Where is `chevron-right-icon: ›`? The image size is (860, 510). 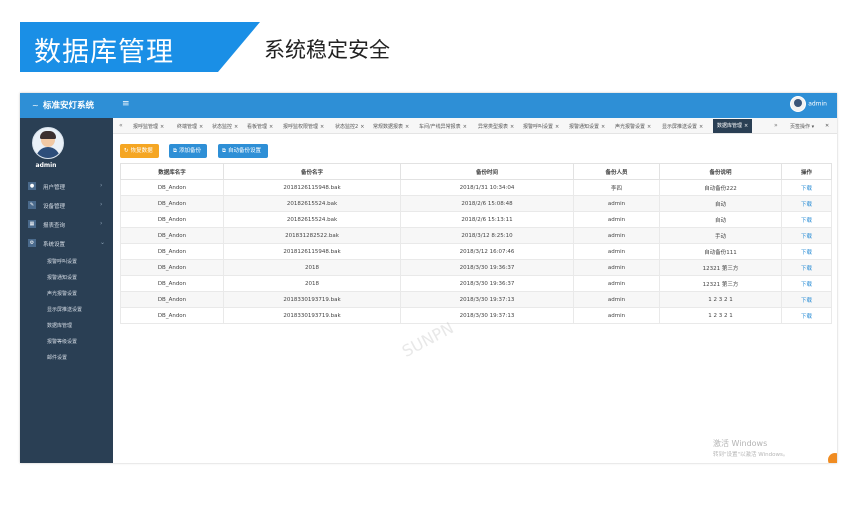 chevron-right-icon: › is located at coordinates (101, 223).